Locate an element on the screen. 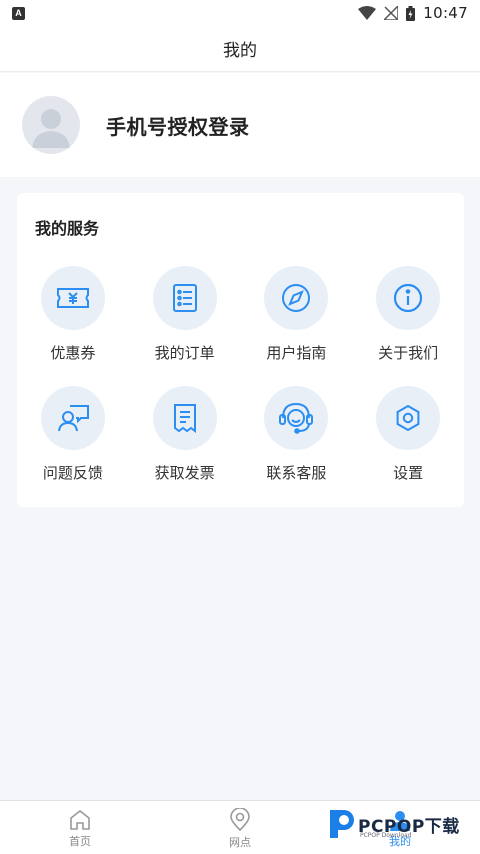  service-support: 联系客服 is located at coordinates (297, 434).